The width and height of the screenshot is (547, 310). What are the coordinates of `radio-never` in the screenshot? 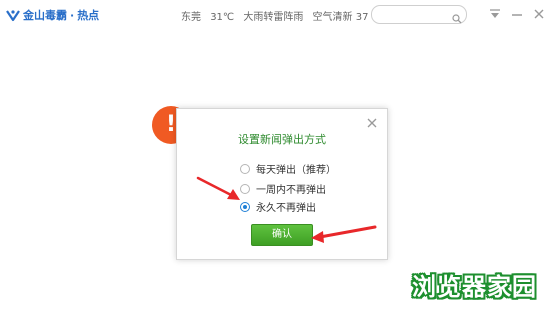 It's located at (245, 206).